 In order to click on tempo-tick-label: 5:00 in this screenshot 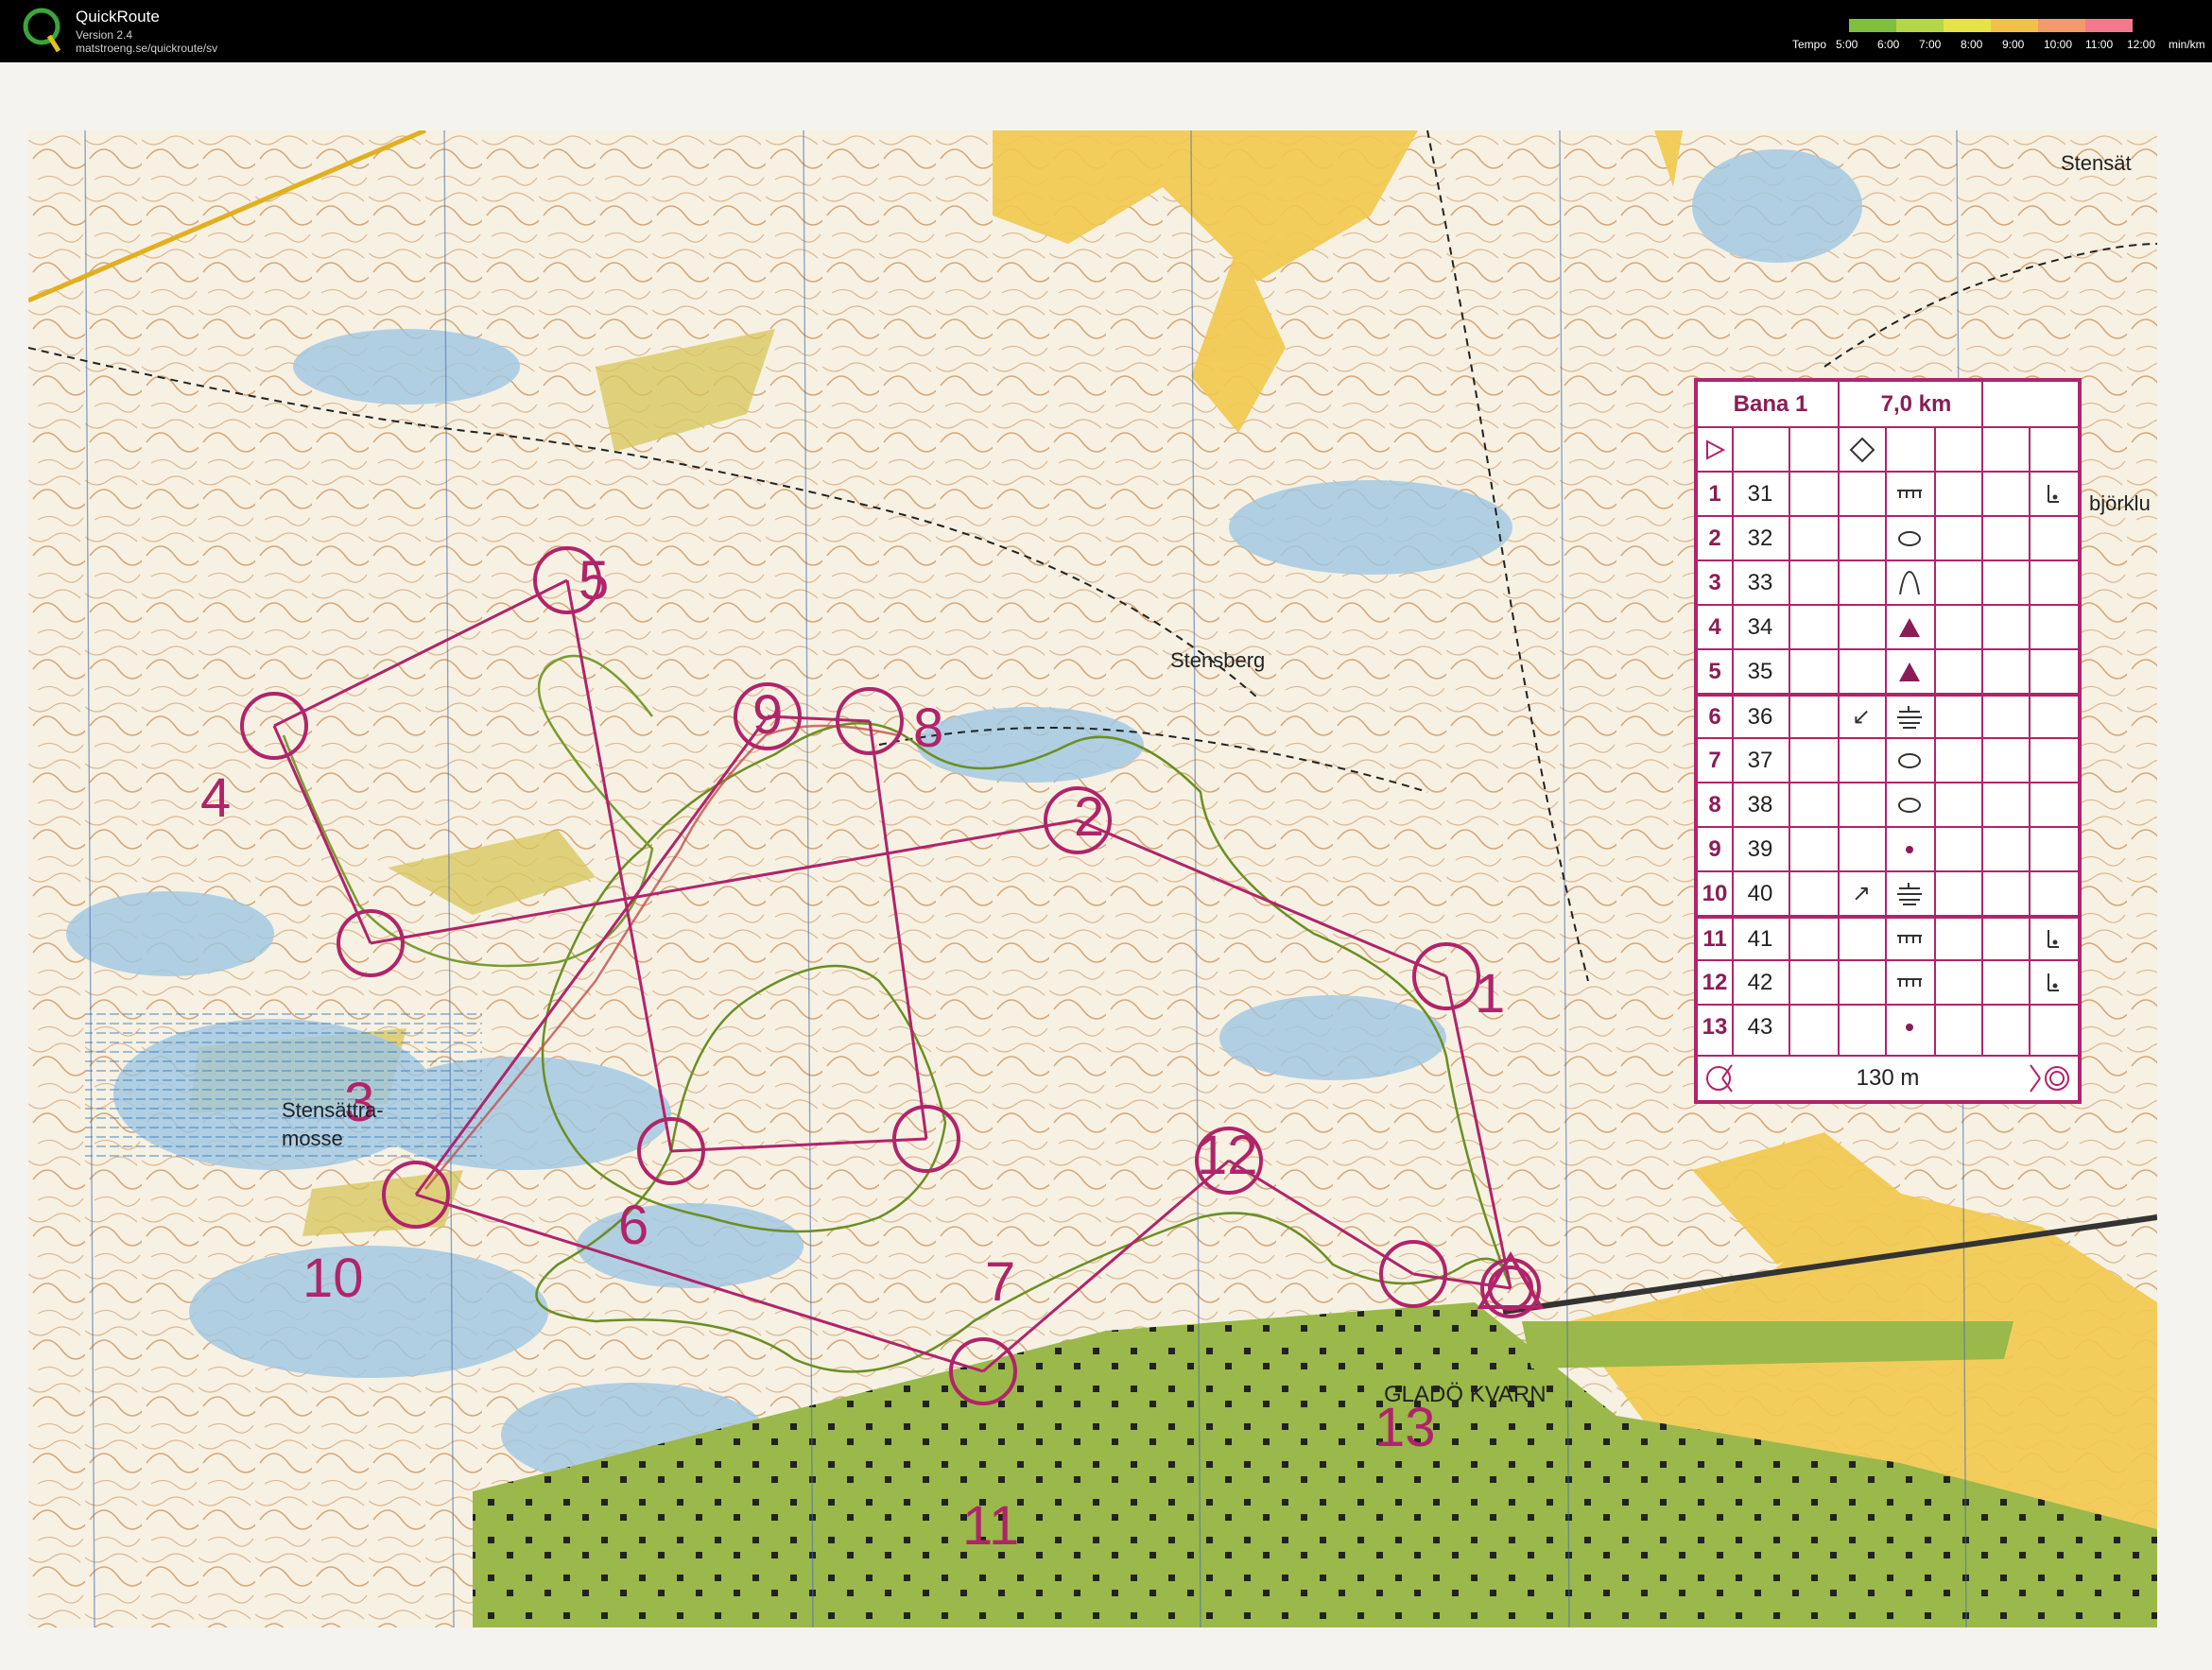, I will do `click(1847, 45)`.